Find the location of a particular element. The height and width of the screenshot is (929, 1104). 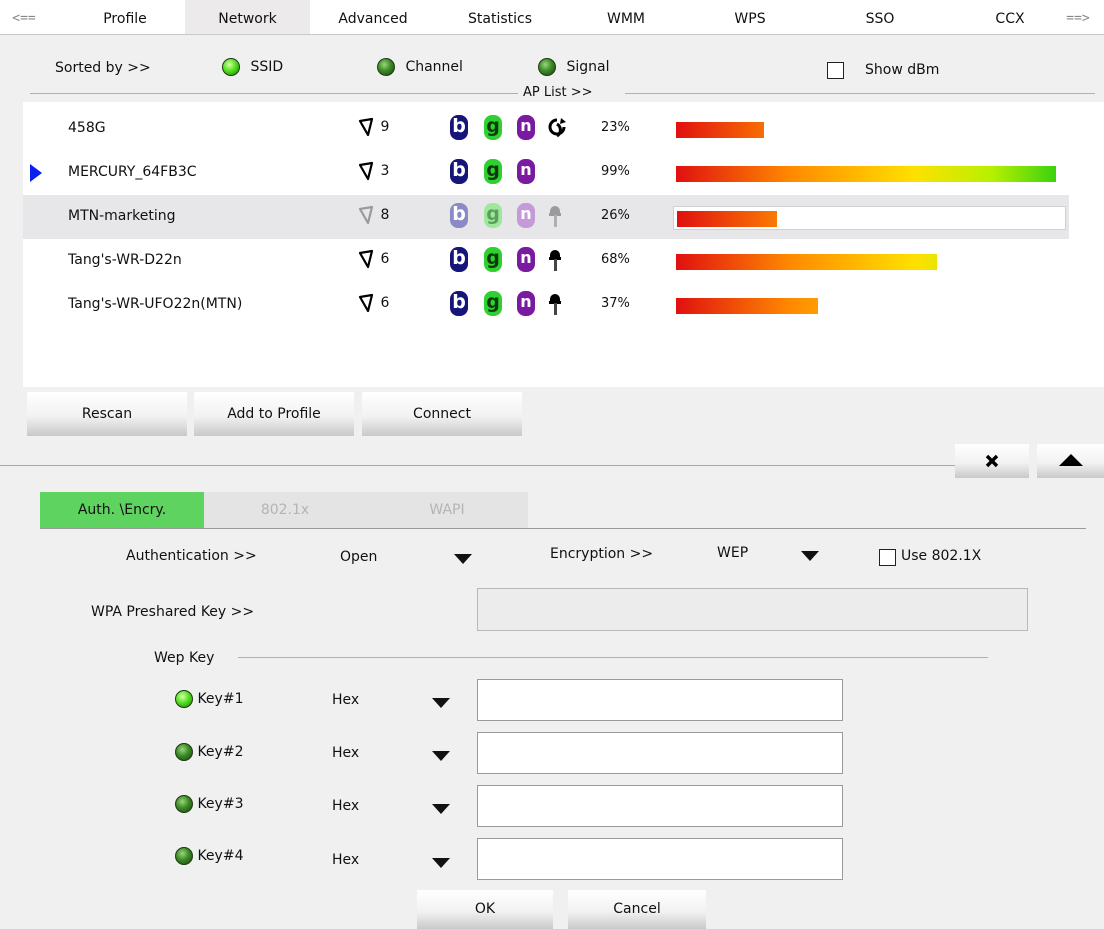

encryption-select: WEP is located at coordinates (772, 555).